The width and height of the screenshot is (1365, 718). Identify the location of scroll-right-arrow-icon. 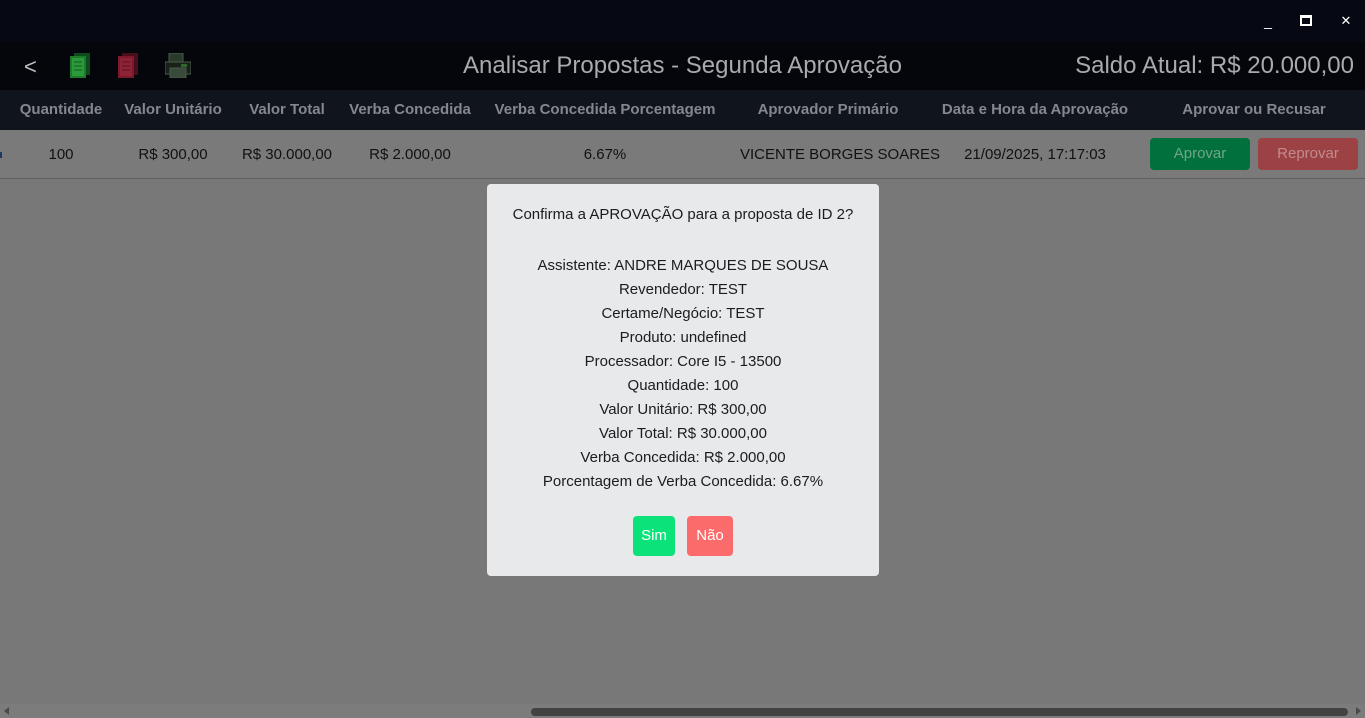
(1358, 711).